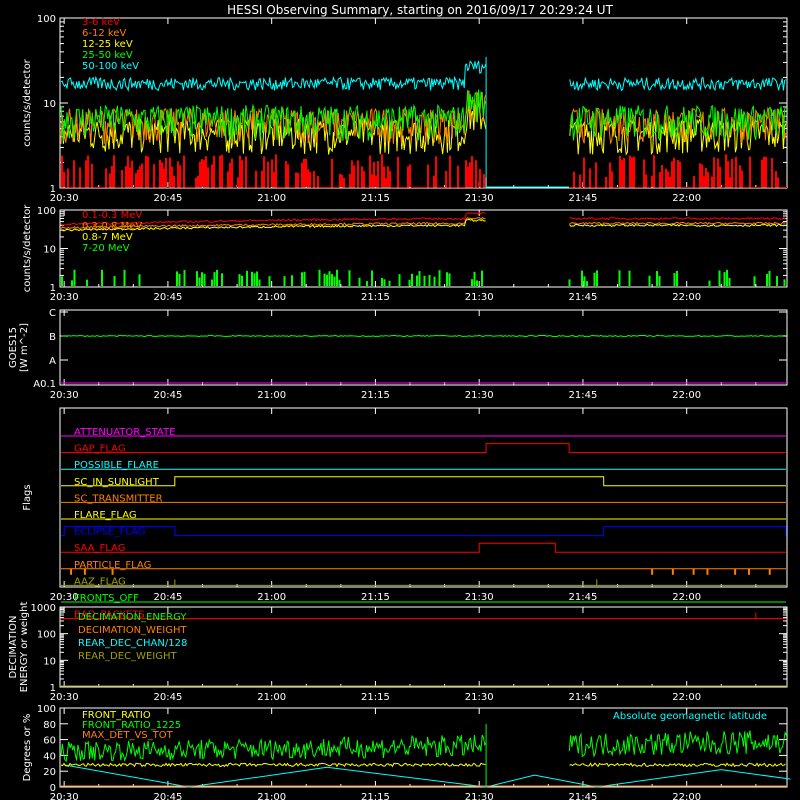 The height and width of the screenshot is (800, 800). I want to click on y-tick-label: 0, so click(53, 788).